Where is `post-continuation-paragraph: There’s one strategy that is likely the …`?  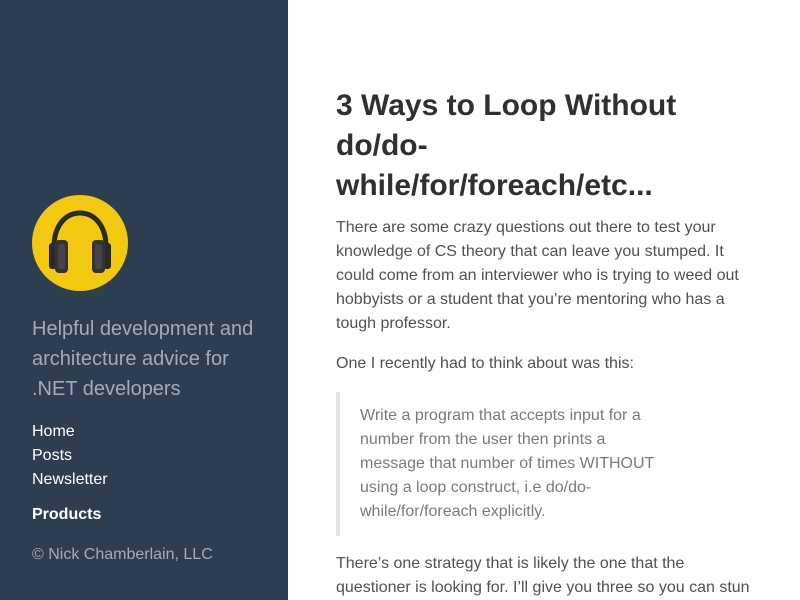 post-continuation-paragraph: There’s one strategy that is likely the … is located at coordinates (543, 575).